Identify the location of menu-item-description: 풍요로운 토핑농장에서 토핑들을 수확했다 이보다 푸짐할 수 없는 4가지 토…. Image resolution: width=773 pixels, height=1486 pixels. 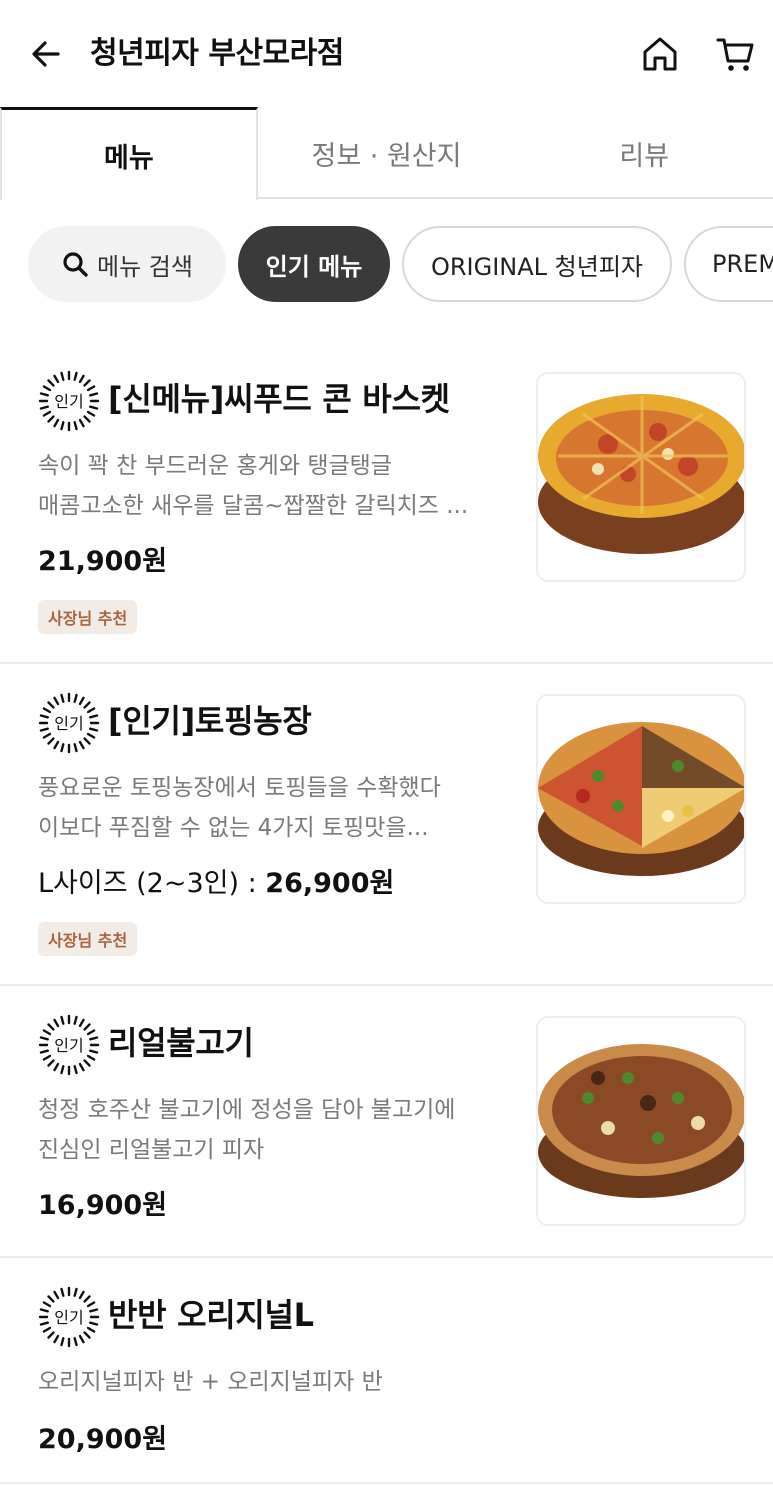
(273, 808).